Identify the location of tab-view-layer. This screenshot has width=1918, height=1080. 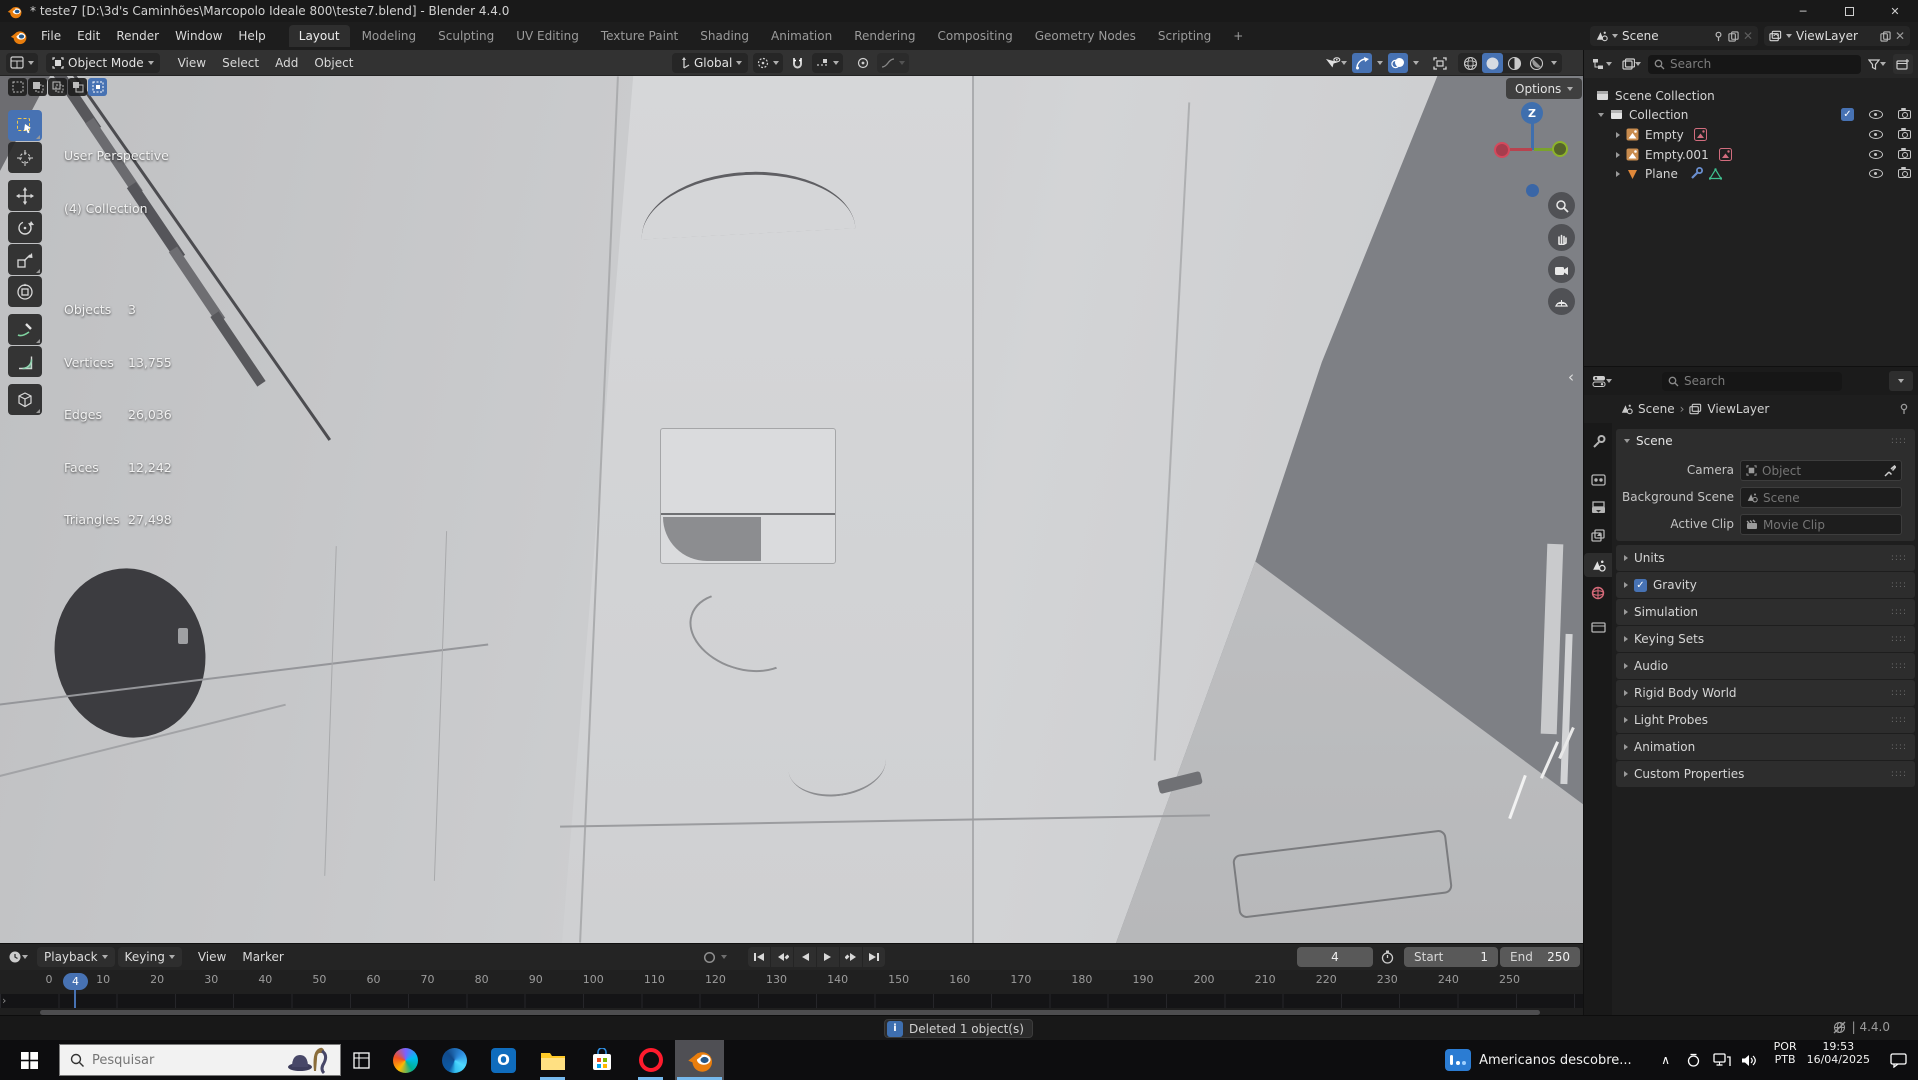
(1598, 535).